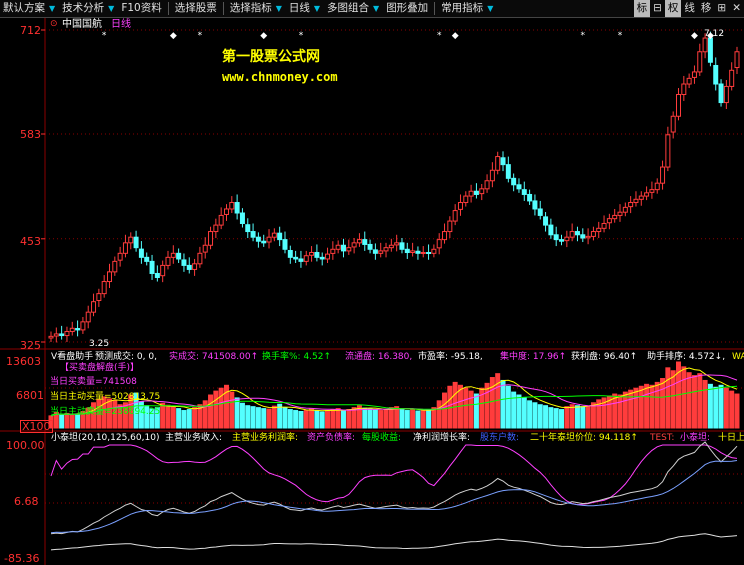 This screenshot has height=565, width=744. What do you see at coordinates (382, 438) in the screenshot?
I see `ind-header-4: 每股收益:` at bounding box center [382, 438].